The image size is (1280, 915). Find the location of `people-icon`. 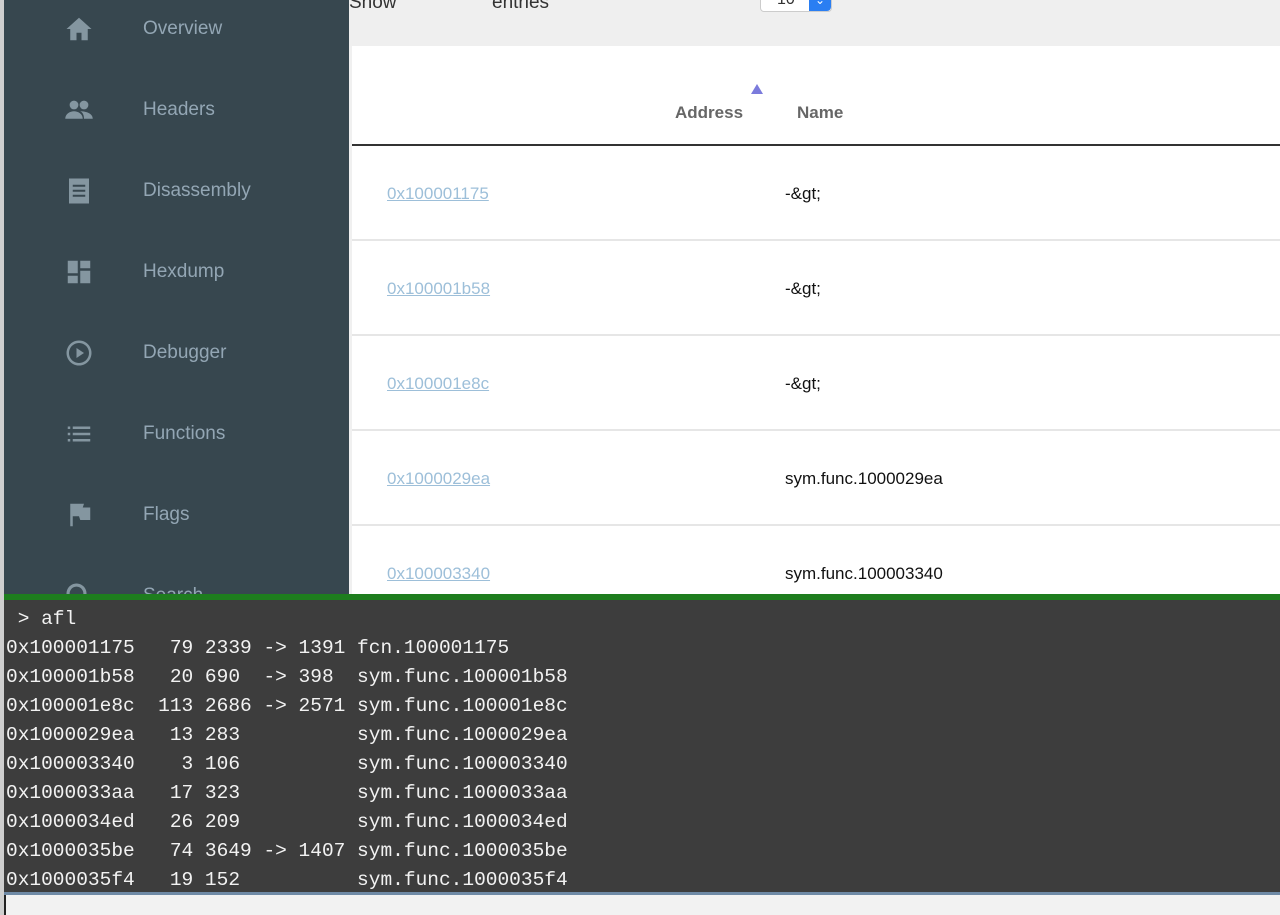

people-icon is located at coordinates (79, 109).